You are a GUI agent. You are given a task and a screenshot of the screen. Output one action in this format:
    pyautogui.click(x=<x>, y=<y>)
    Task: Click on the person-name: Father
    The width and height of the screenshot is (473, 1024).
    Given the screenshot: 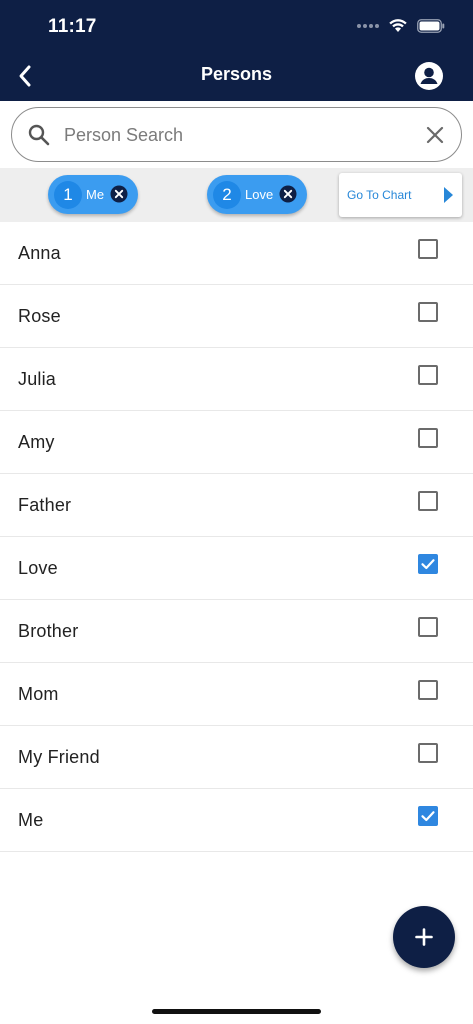 What is the action you would take?
    pyautogui.click(x=45, y=505)
    